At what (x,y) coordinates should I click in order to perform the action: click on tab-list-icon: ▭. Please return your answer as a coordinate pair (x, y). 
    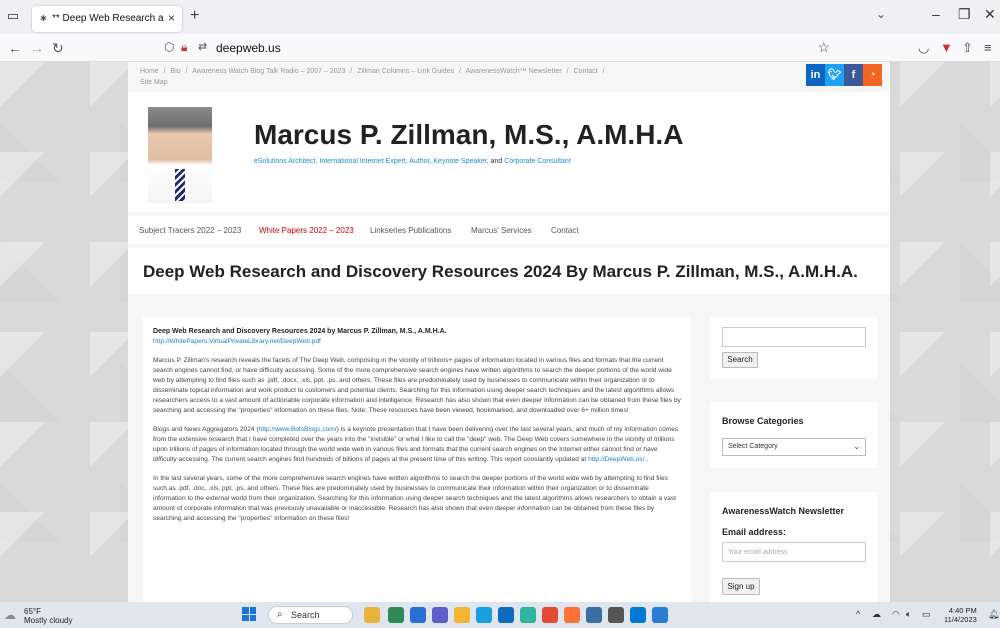
    Looking at the image, I should click on (13, 16).